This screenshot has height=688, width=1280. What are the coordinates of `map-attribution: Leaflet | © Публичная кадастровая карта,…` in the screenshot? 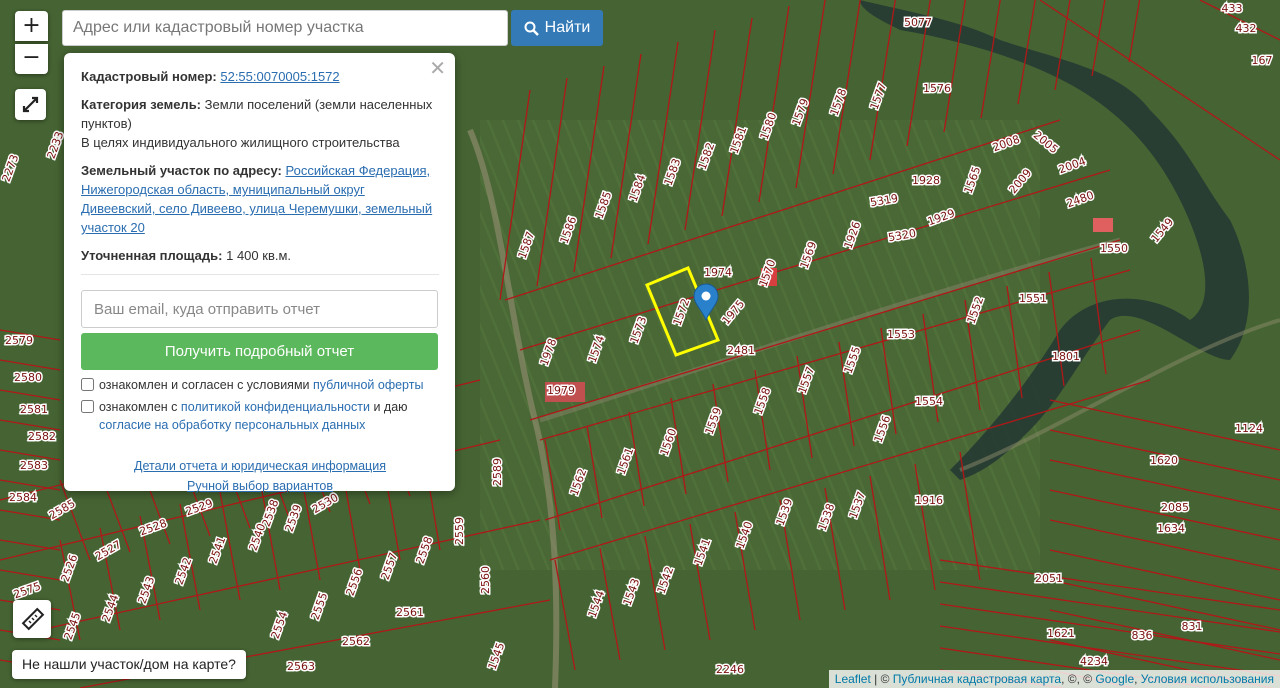 It's located at (1054, 679).